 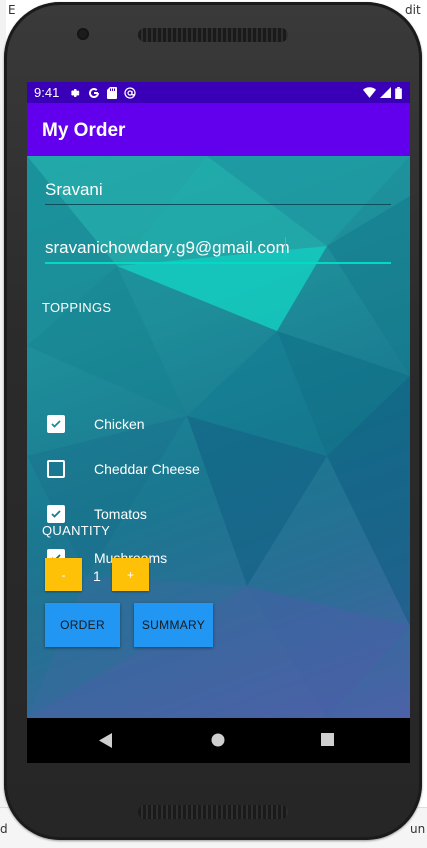 What do you see at coordinates (418, 829) in the screenshot?
I see `ide-text-fragment: un` at bounding box center [418, 829].